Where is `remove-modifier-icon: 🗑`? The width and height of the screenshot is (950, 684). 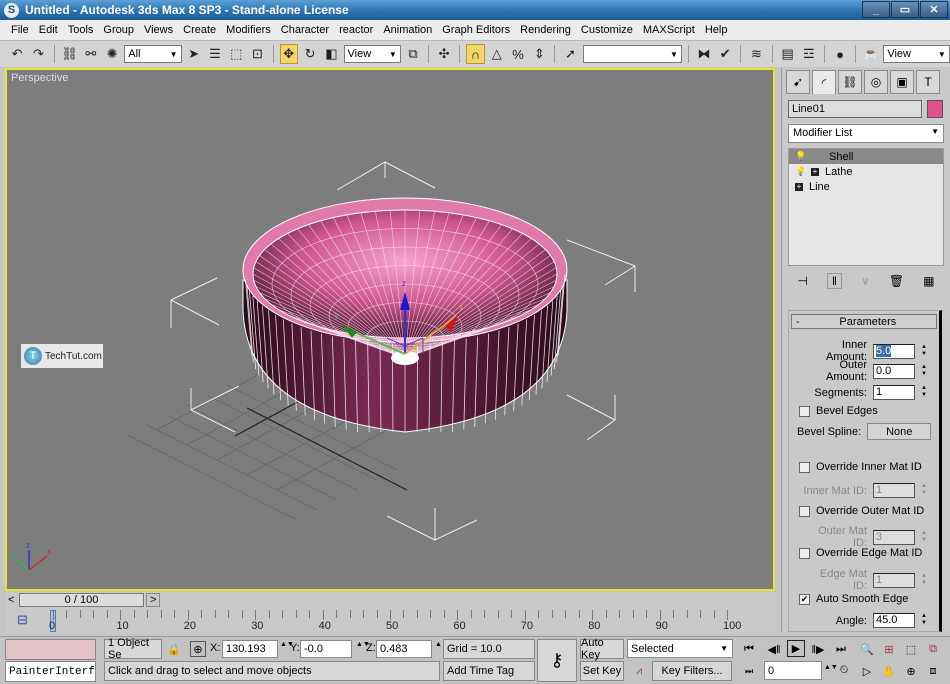
remove-modifier-icon: 🗑 is located at coordinates (896, 281).